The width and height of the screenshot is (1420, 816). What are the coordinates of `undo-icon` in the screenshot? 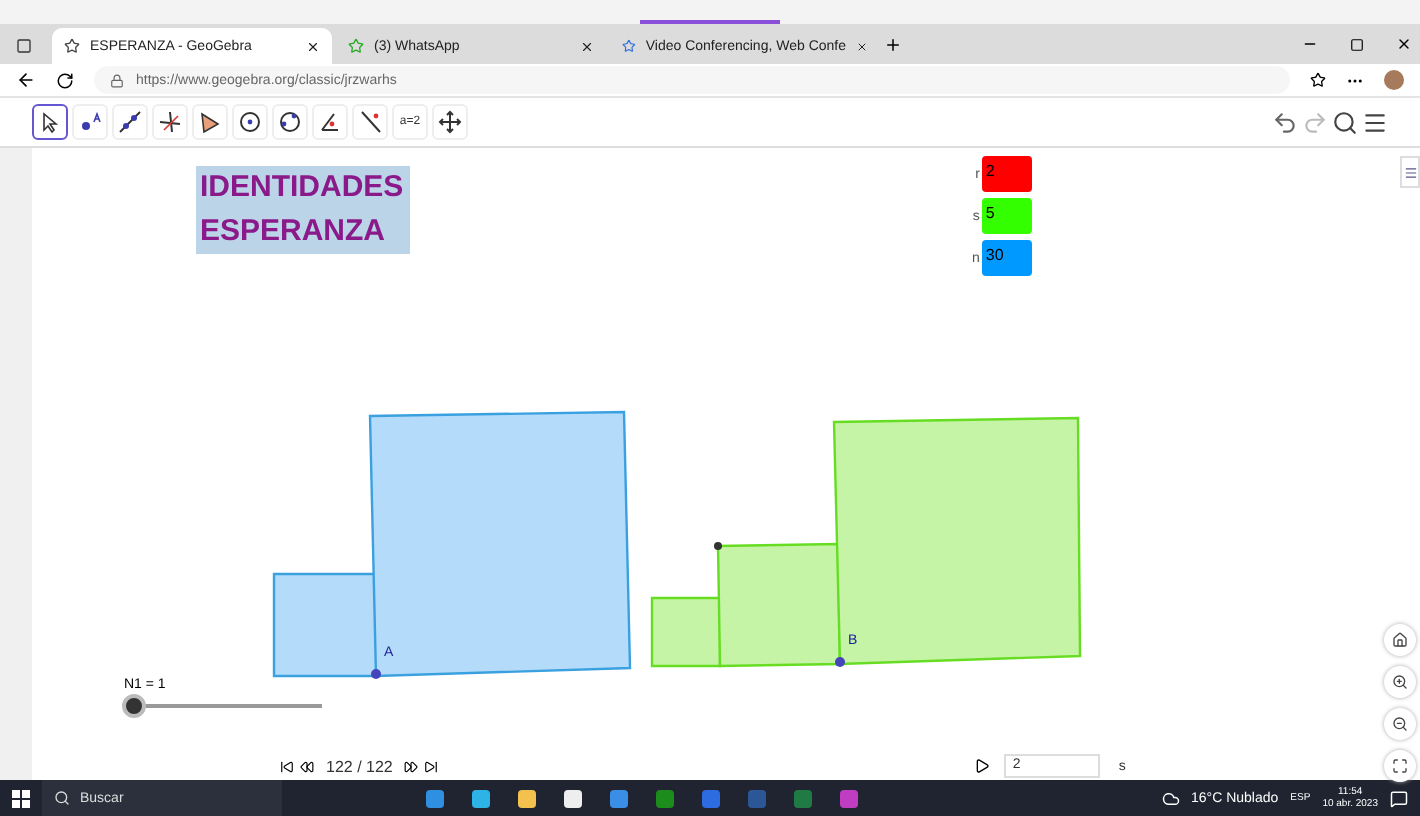 It's located at (1285, 122).